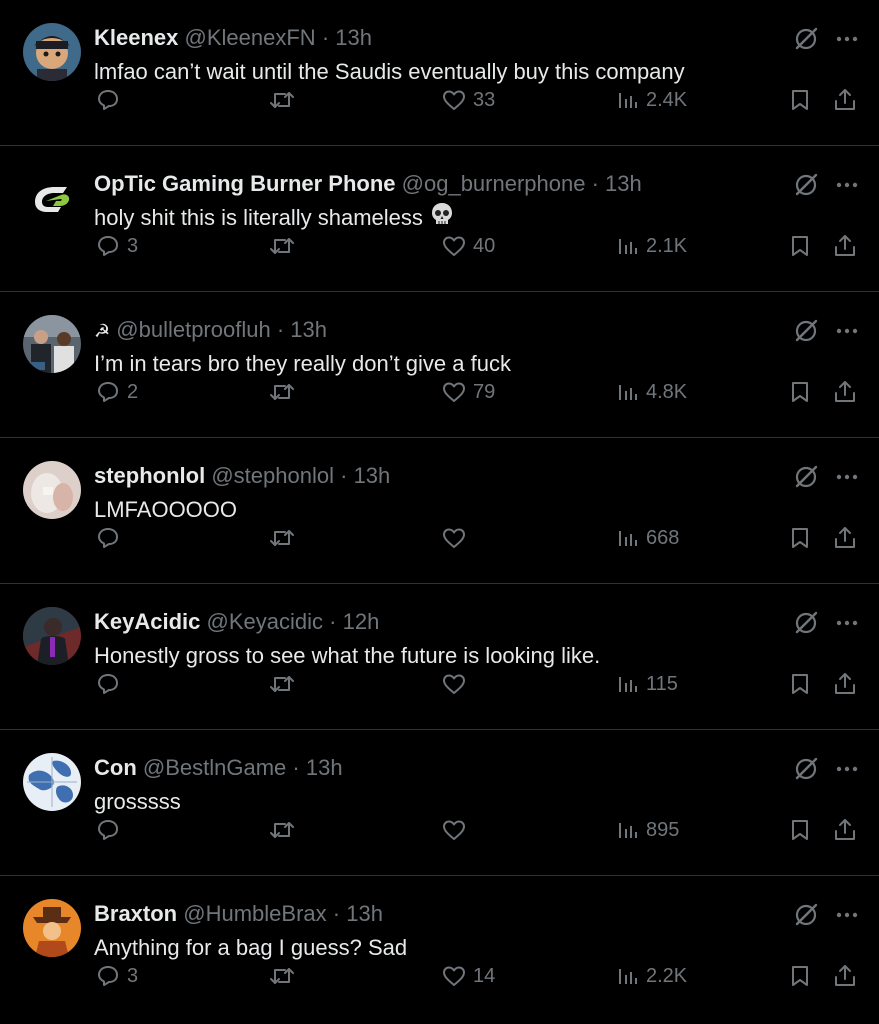 Image resolution: width=879 pixels, height=1024 pixels. What do you see at coordinates (439, 803) in the screenshot?
I see `tweet: Con @BestlnGame · 13h grosssss 895` at bounding box center [439, 803].